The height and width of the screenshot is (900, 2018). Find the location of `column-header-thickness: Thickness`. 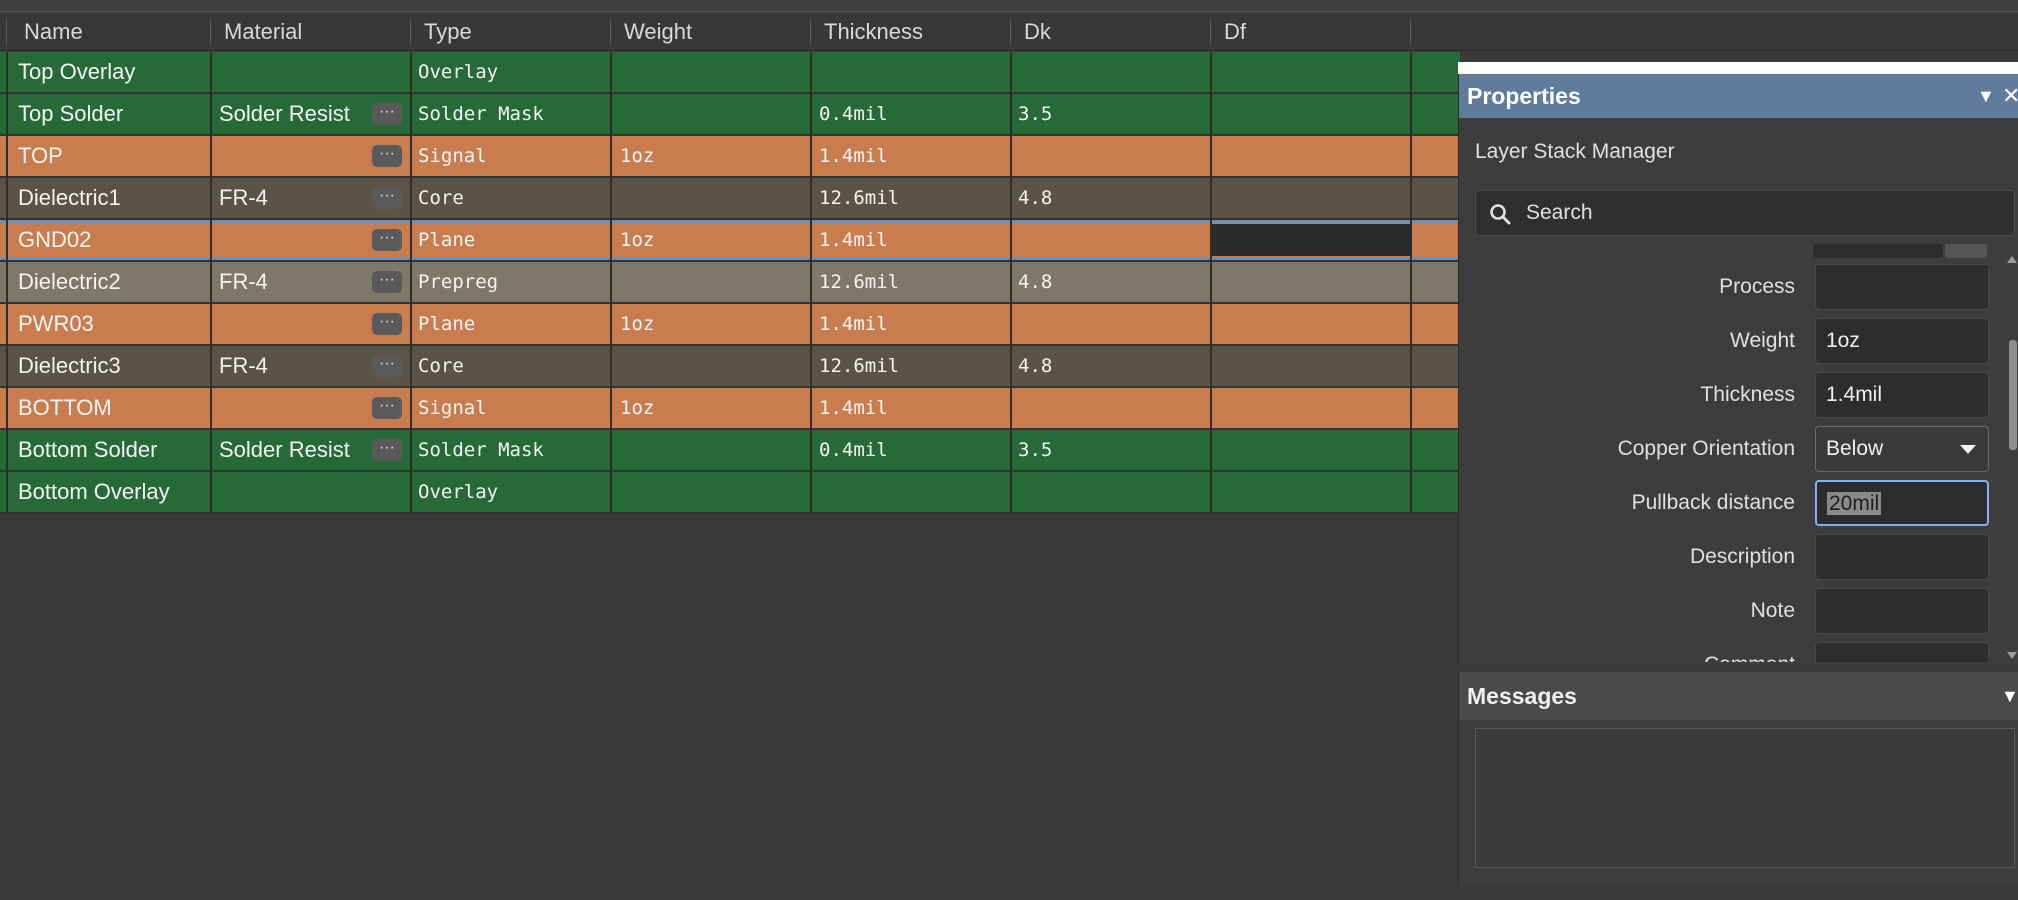

column-header-thickness: Thickness is located at coordinates (866, 32).